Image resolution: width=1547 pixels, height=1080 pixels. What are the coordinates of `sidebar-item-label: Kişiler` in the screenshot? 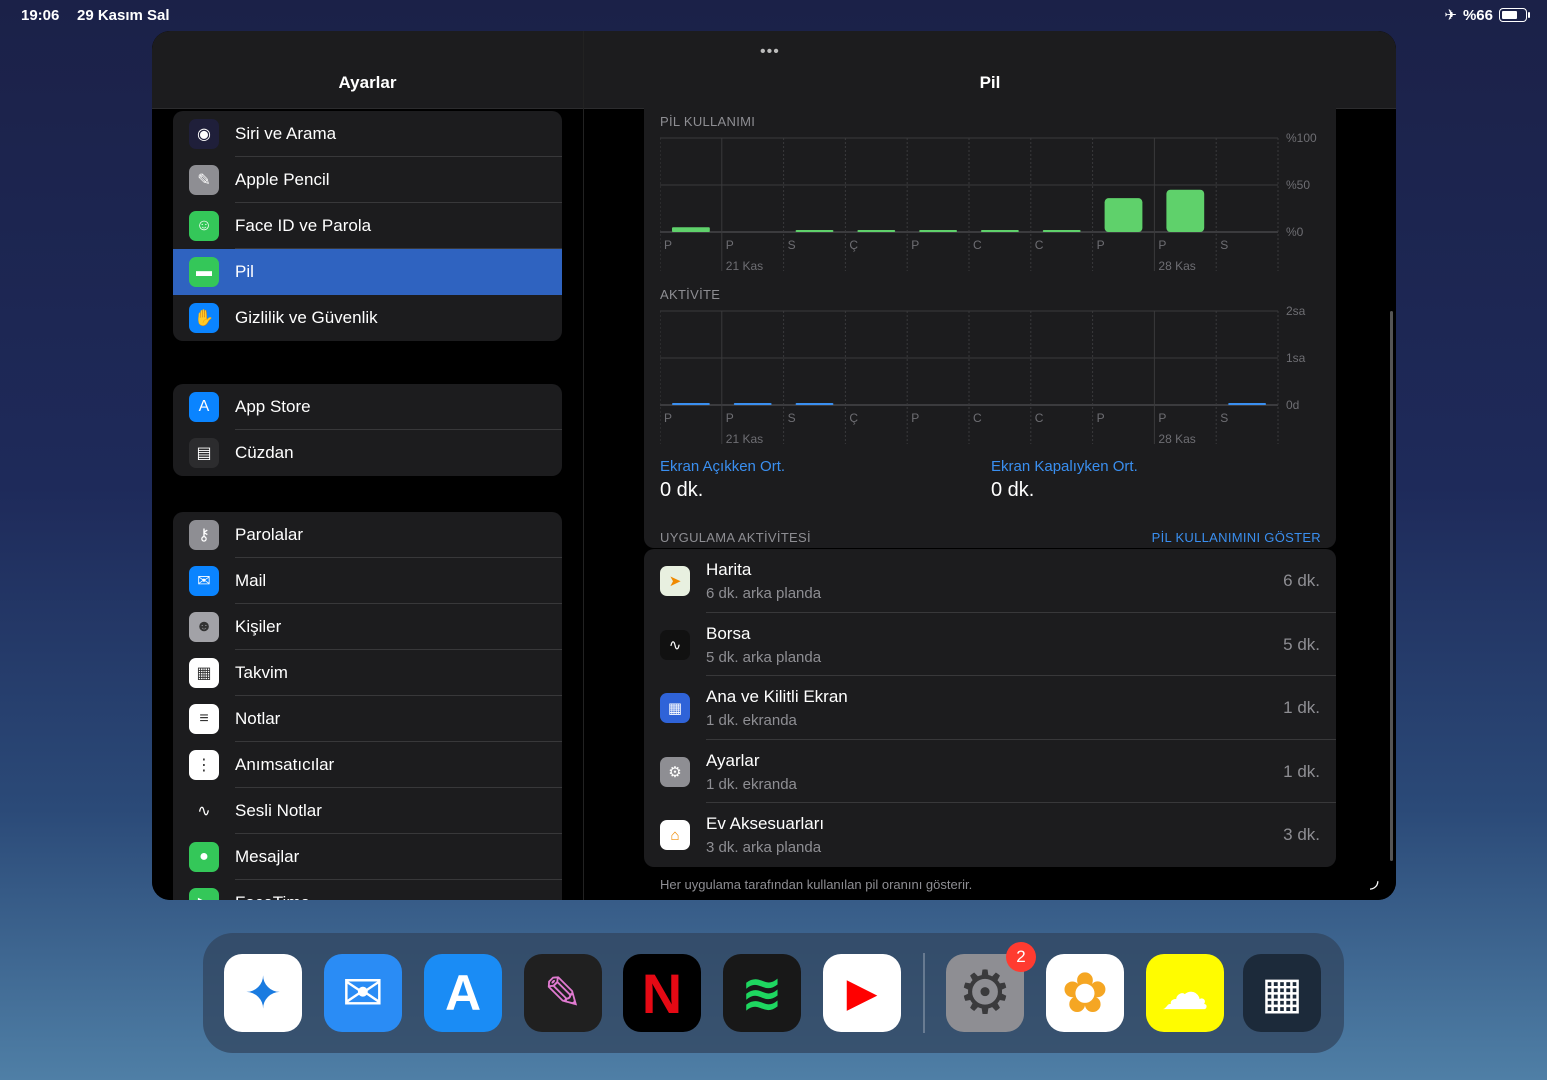 It's located at (258, 626).